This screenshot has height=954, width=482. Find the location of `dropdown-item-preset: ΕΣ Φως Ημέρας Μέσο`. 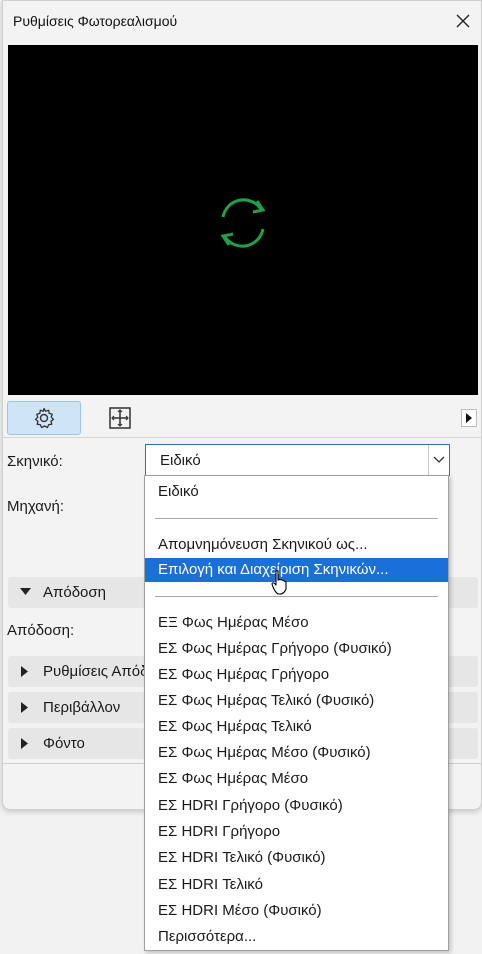

dropdown-item-preset: ΕΣ Φως Ημέρας Μέσο is located at coordinates (296, 779).